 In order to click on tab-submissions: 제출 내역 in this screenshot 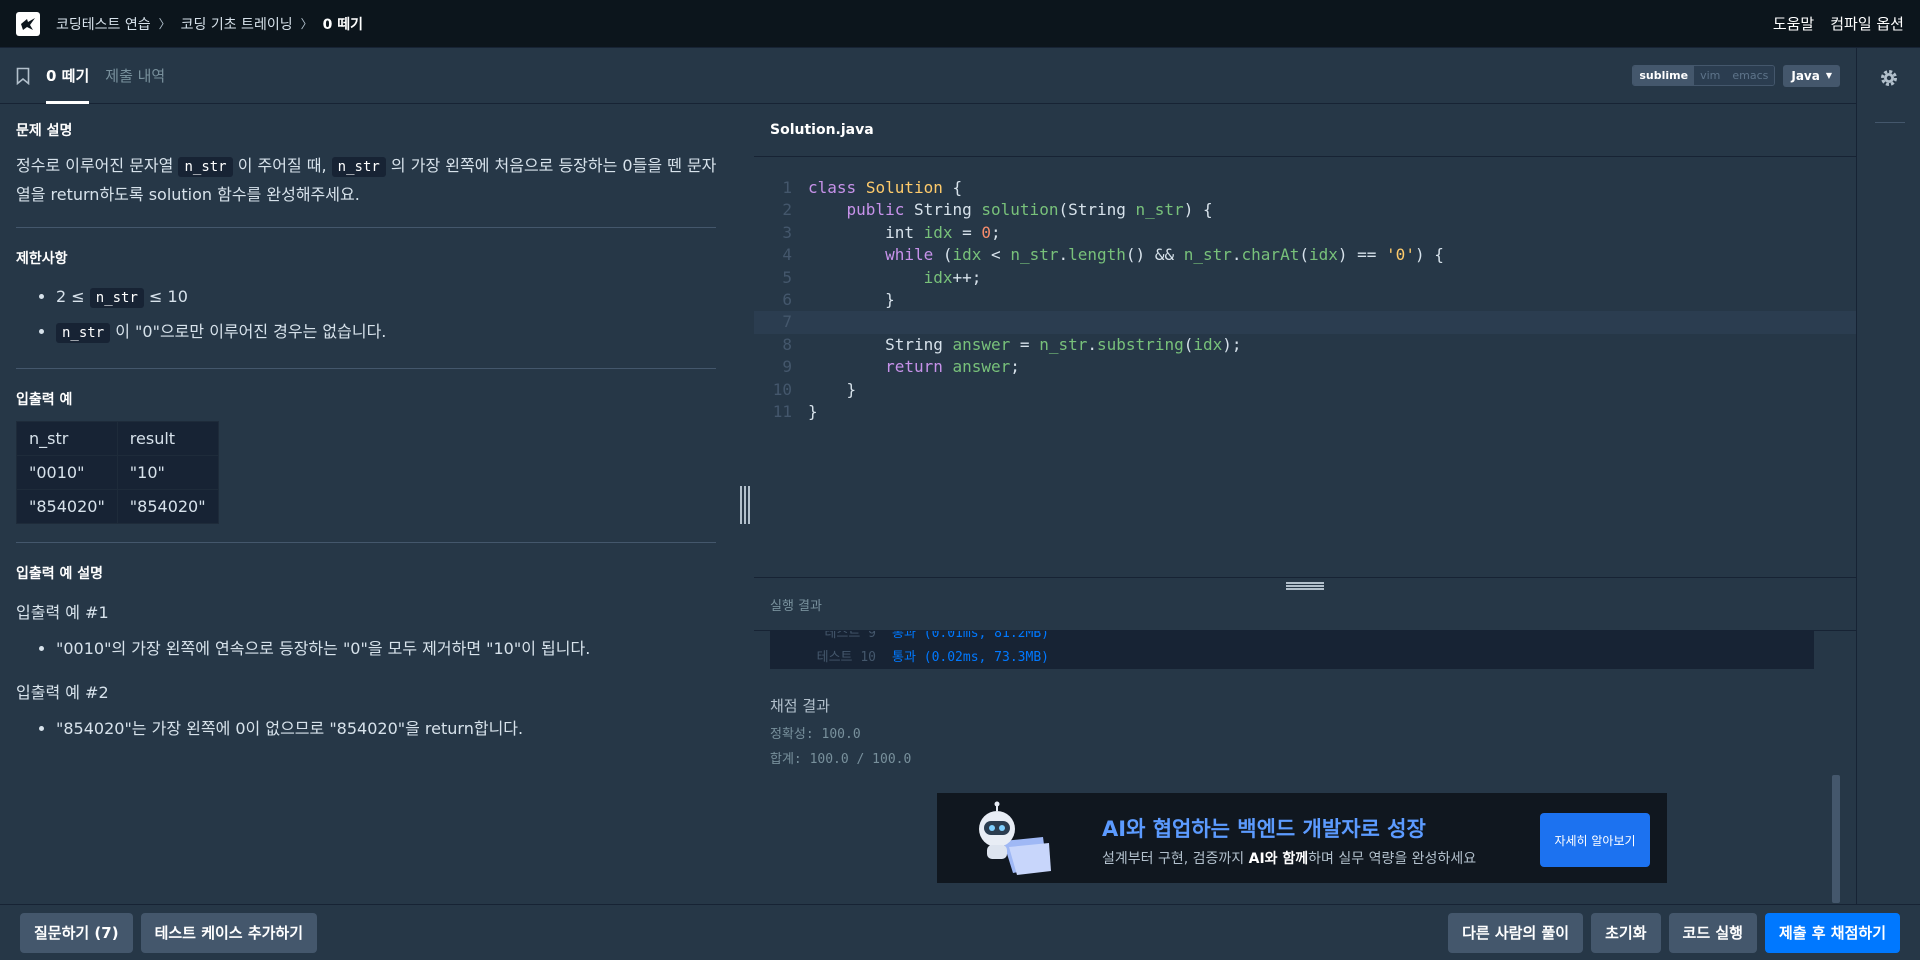, I will do `click(135, 76)`.